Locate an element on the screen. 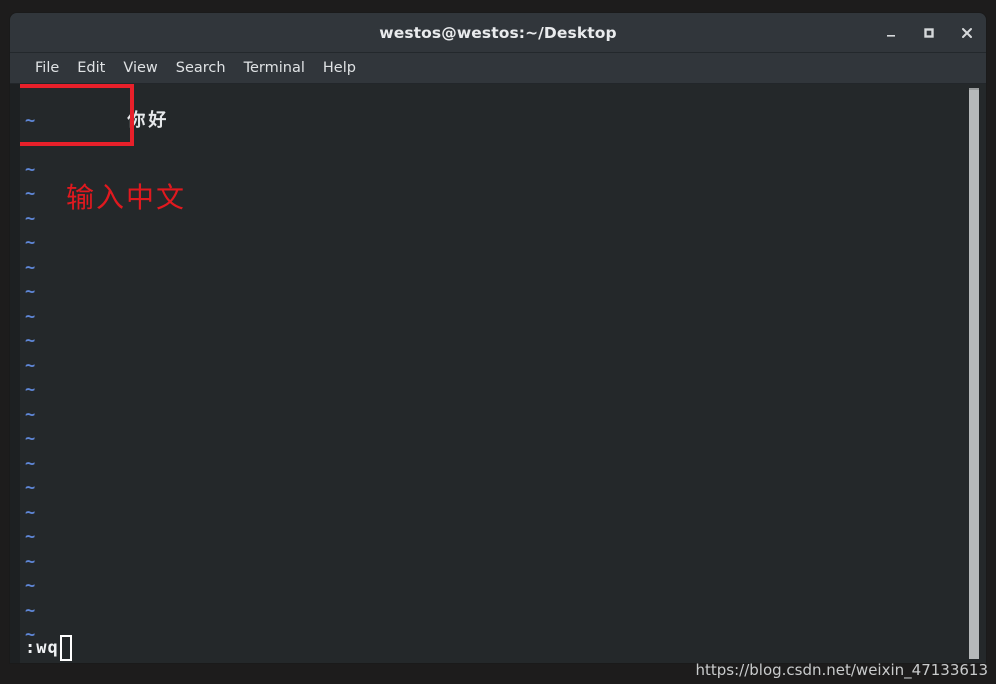  vim-command-text: :wq is located at coordinates (42, 648).